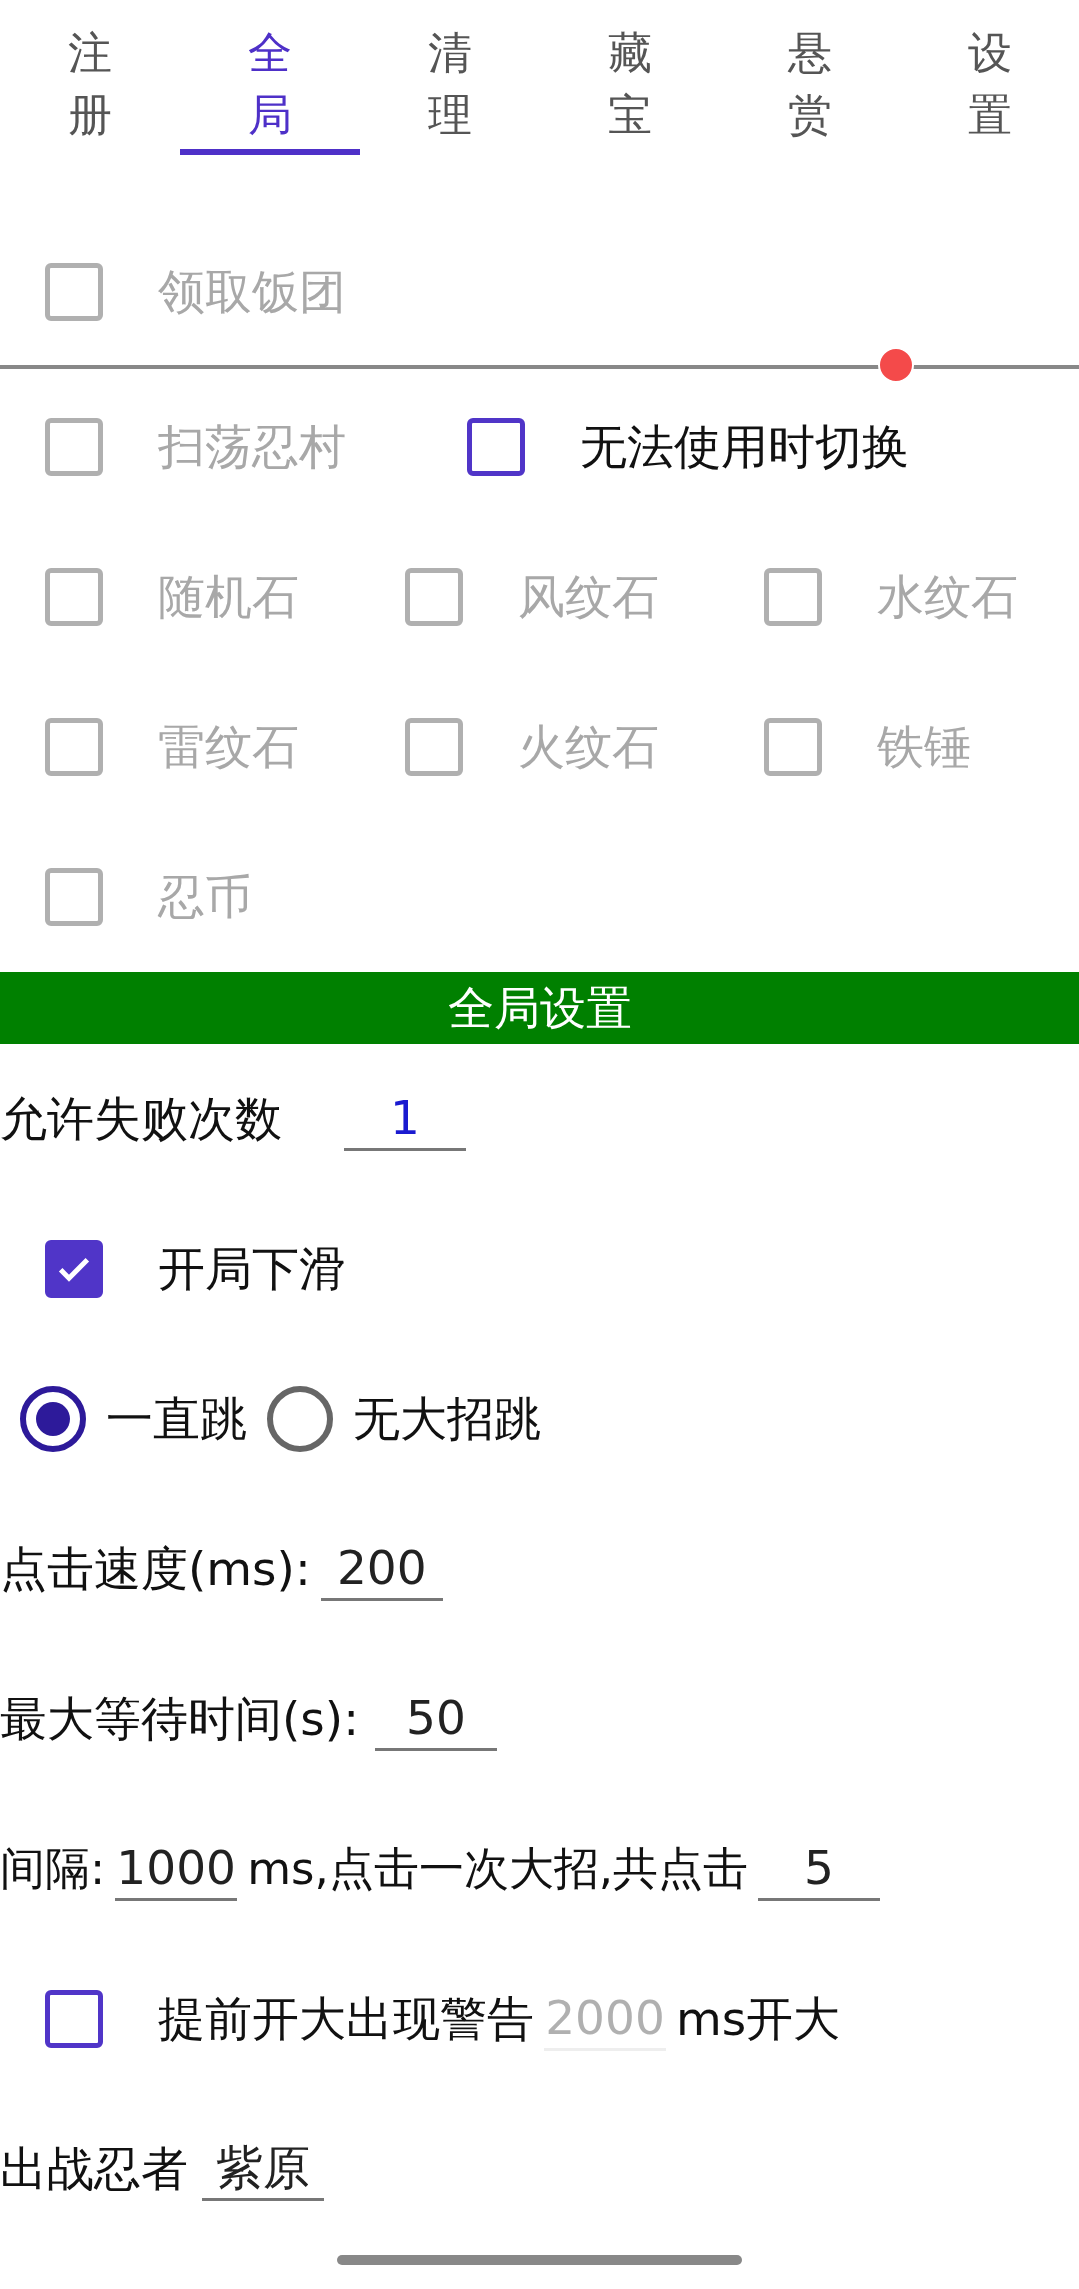 The image size is (1079, 2289). I want to click on option-label: 雷纹石, so click(228, 746).